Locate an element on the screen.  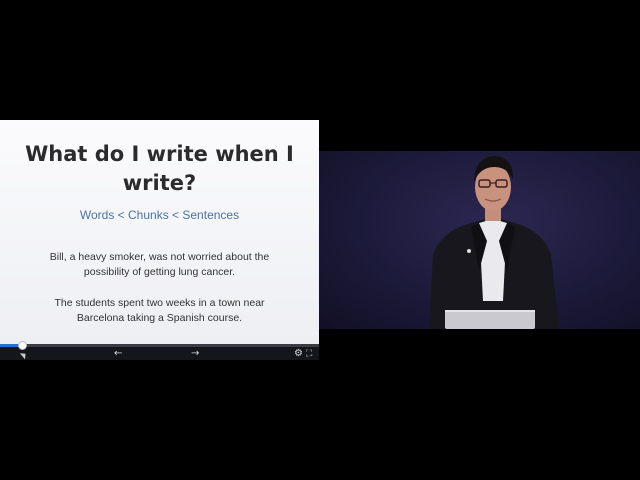
player-controls: ← → ⚙ ⛶ is located at coordinates (159, 350).